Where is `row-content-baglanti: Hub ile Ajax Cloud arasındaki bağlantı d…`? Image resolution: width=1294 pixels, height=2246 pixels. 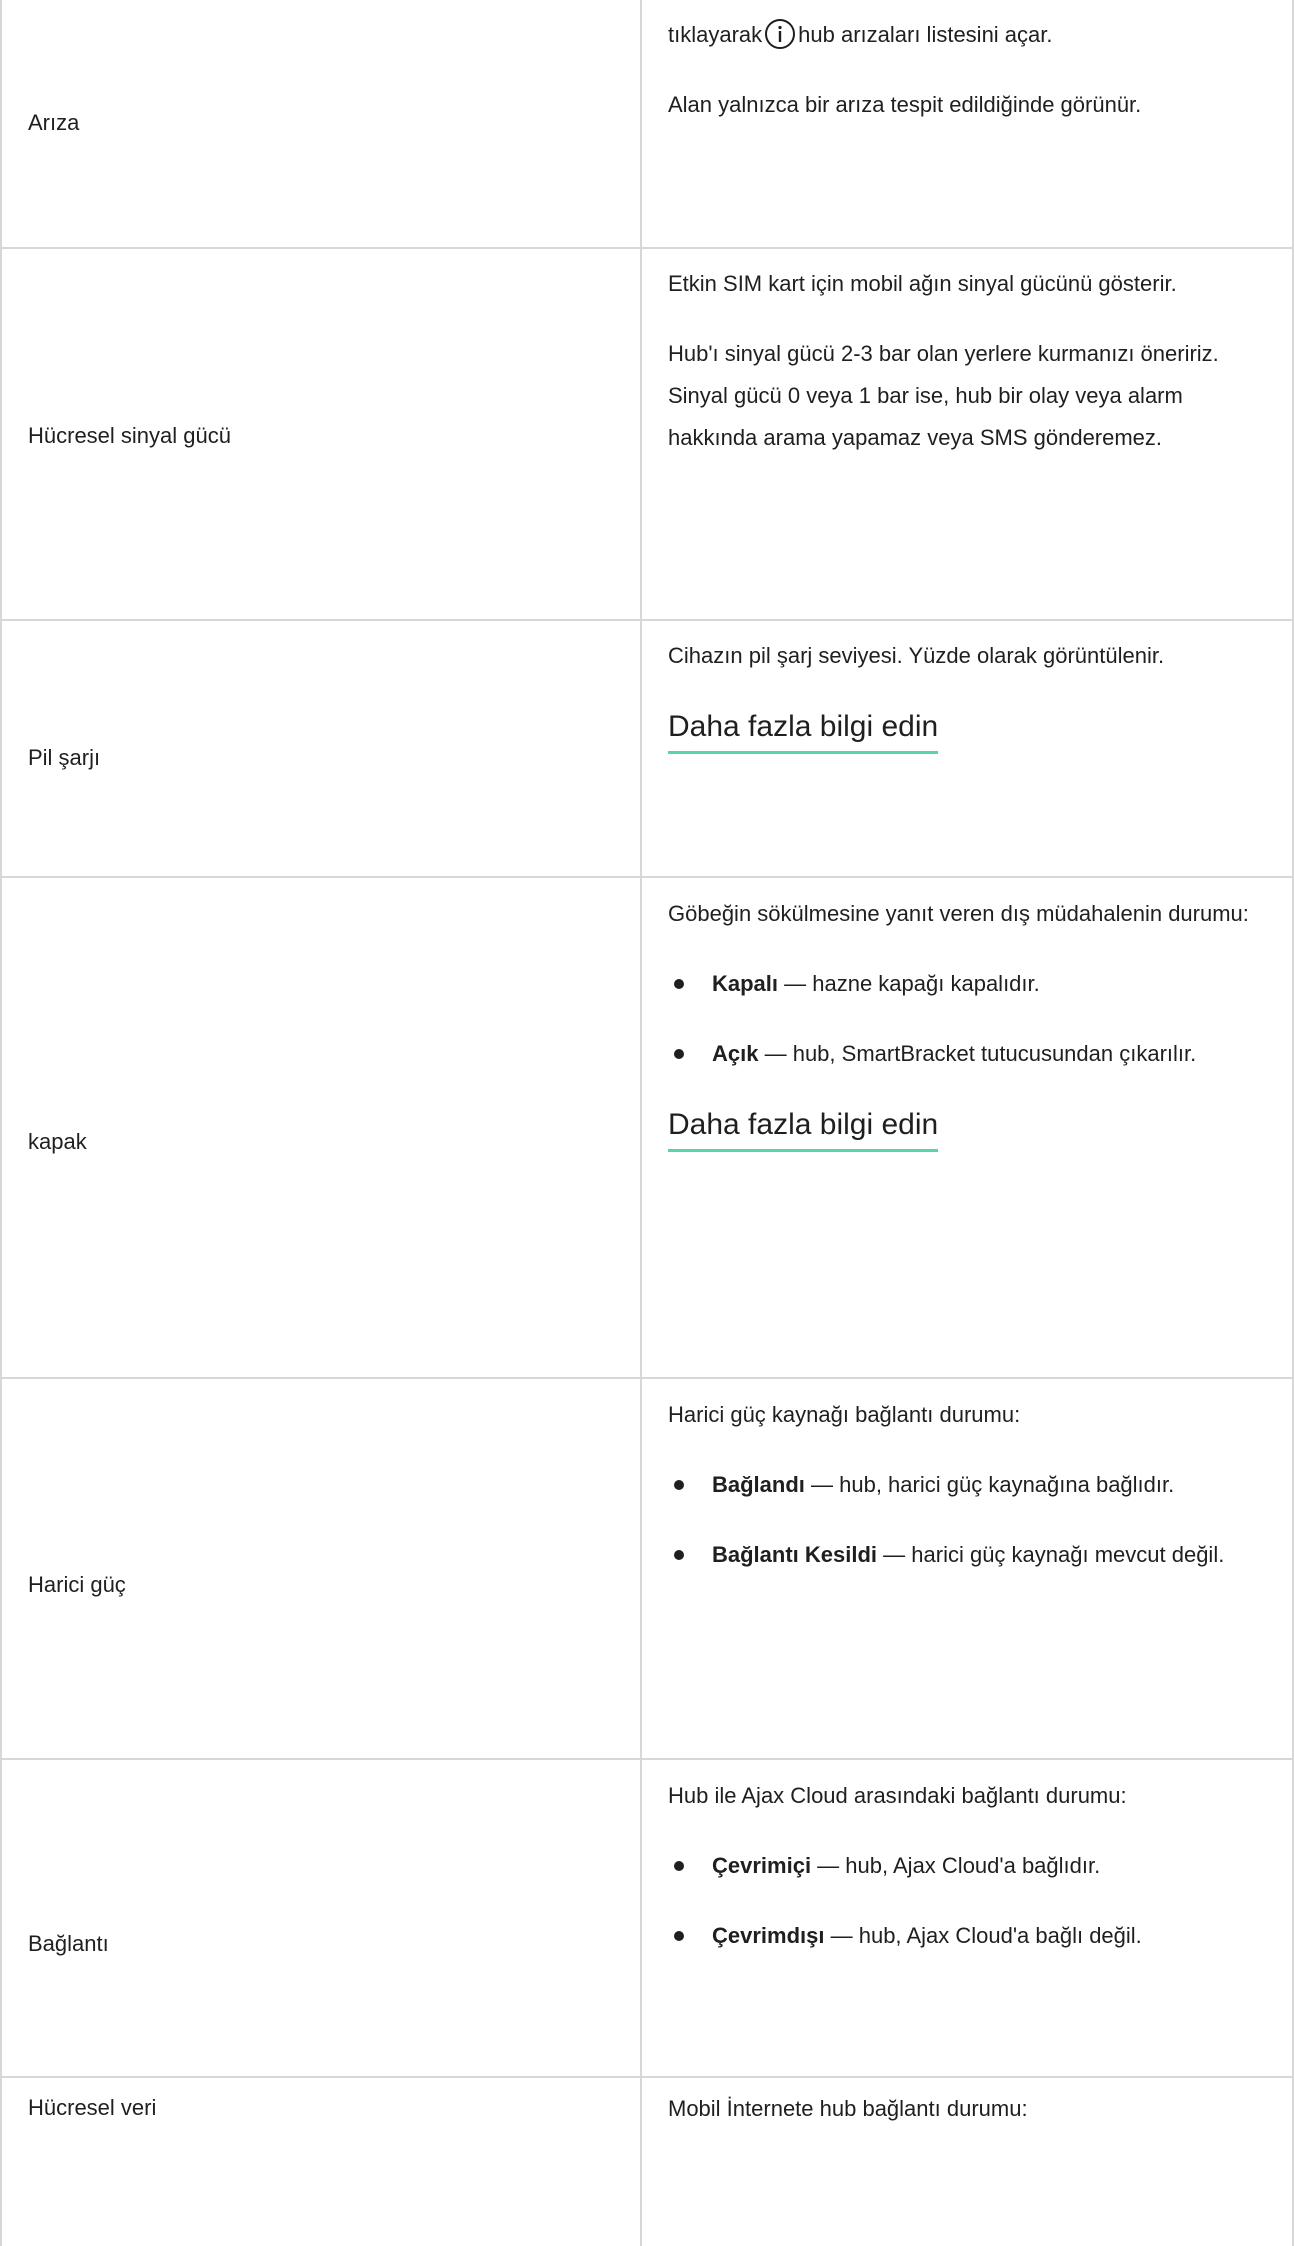
row-content-baglanti: Hub ile Ajax Cloud arasındaki bağlantı d… is located at coordinates (966, 1866).